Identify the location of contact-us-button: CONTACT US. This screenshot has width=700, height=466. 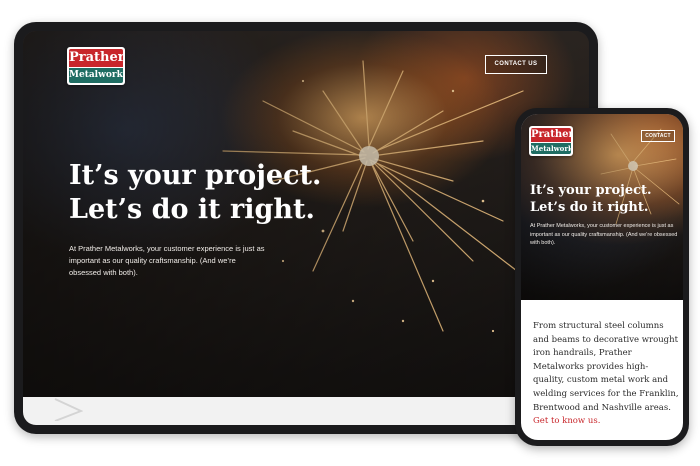
(516, 64).